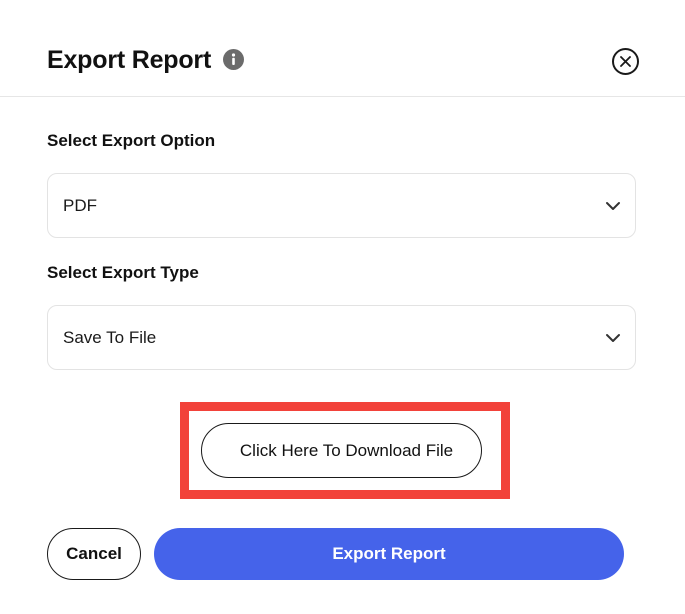  I want to click on export-report-button: Export Report, so click(389, 554).